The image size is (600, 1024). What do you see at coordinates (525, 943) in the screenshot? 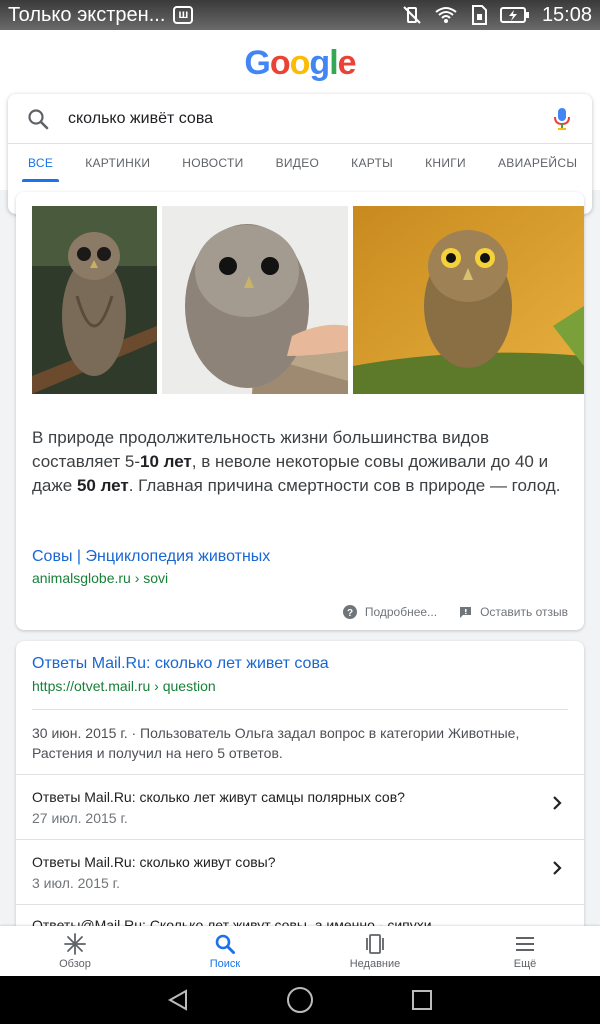
I see `menu-icon` at bounding box center [525, 943].